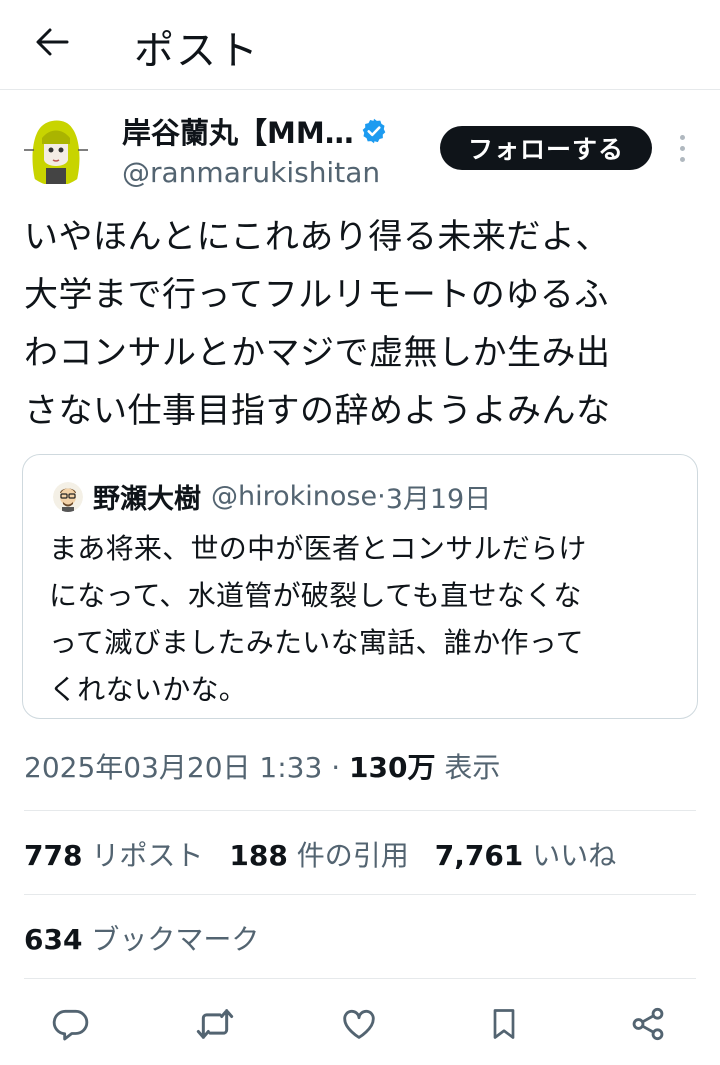 The height and width of the screenshot is (1065, 720). I want to click on repost-icon, so click(215, 1024).